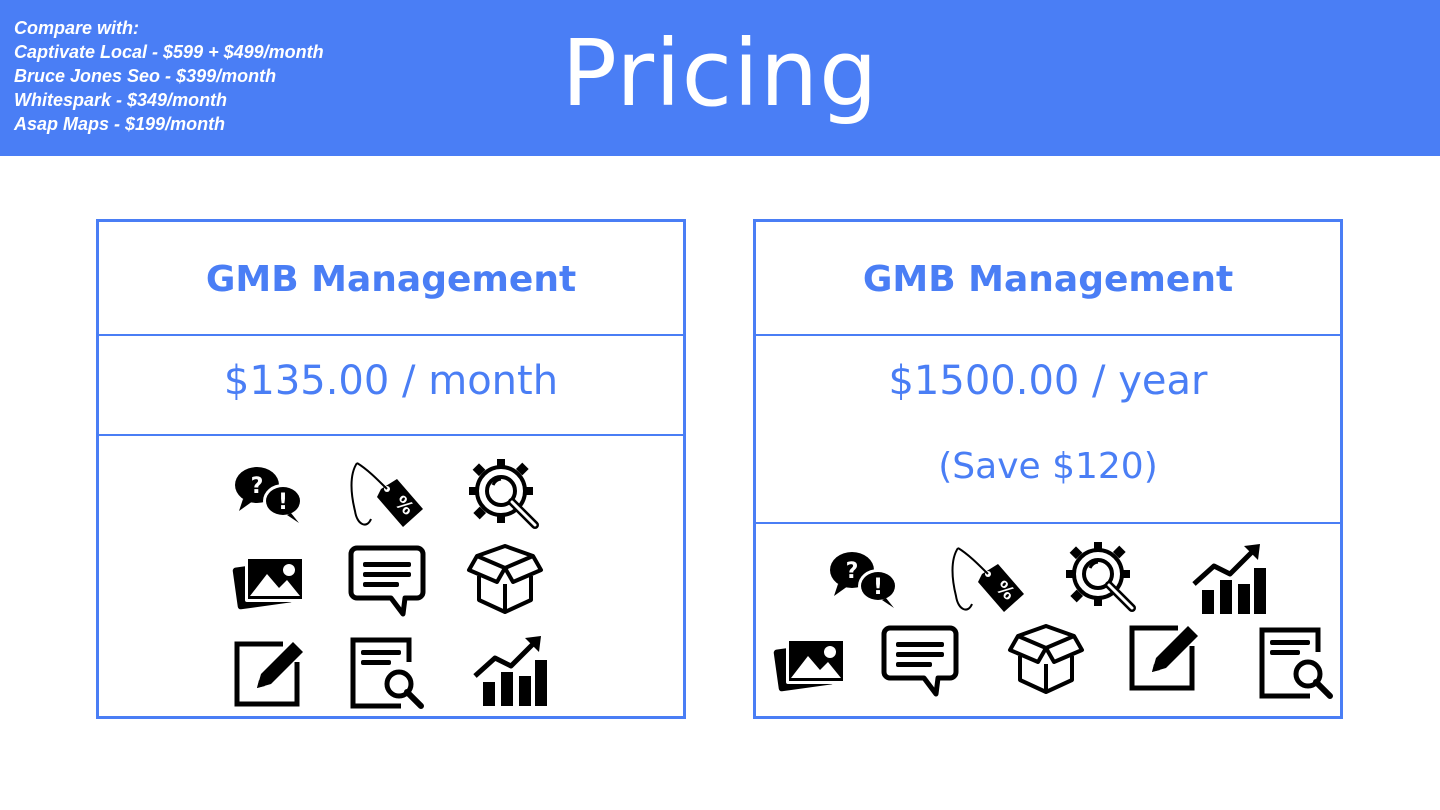  I want to click on plan-savings: (Save $120), so click(1048, 466).